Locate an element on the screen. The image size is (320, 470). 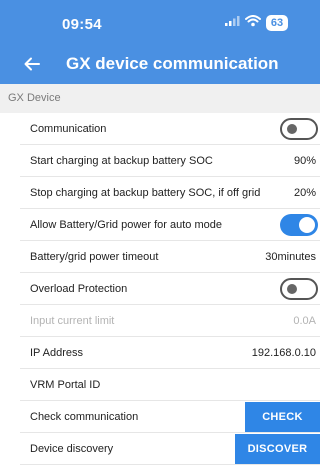
communication-toggle is located at coordinates (299, 128).